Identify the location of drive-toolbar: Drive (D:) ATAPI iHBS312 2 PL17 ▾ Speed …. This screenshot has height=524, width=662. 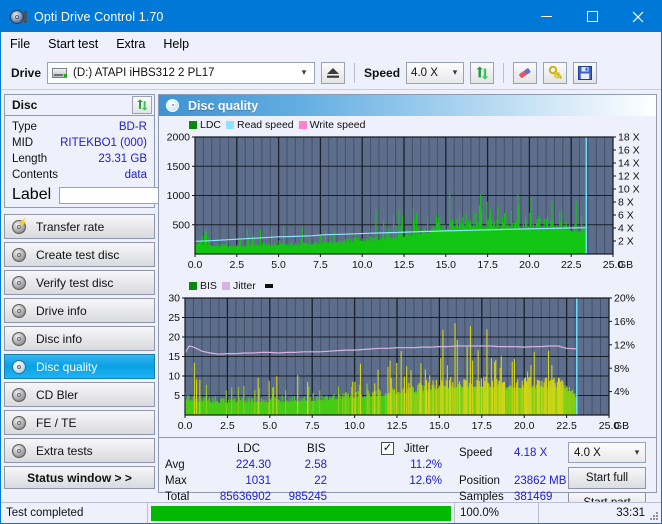
(331, 73).